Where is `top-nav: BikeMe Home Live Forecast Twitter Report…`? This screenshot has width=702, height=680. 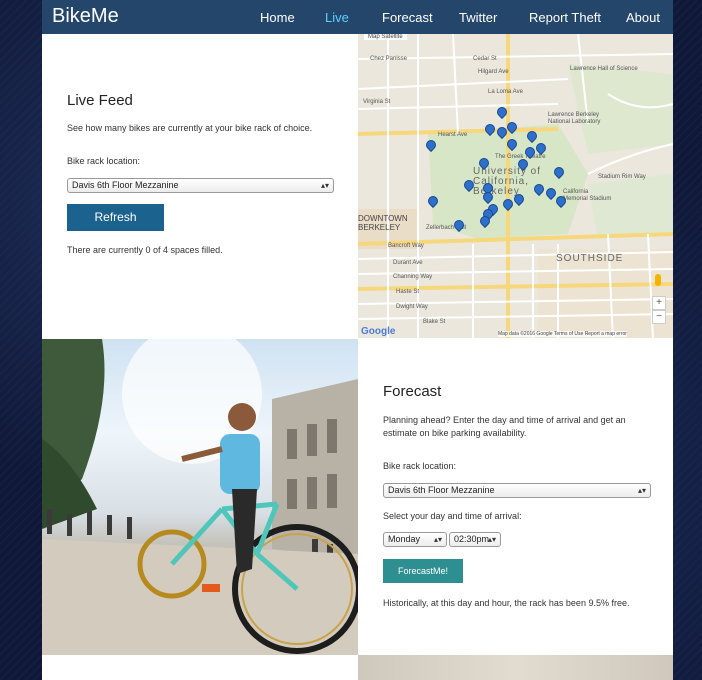
top-nav: BikeMe Home Live Forecast Twitter Report… is located at coordinates (357, 17).